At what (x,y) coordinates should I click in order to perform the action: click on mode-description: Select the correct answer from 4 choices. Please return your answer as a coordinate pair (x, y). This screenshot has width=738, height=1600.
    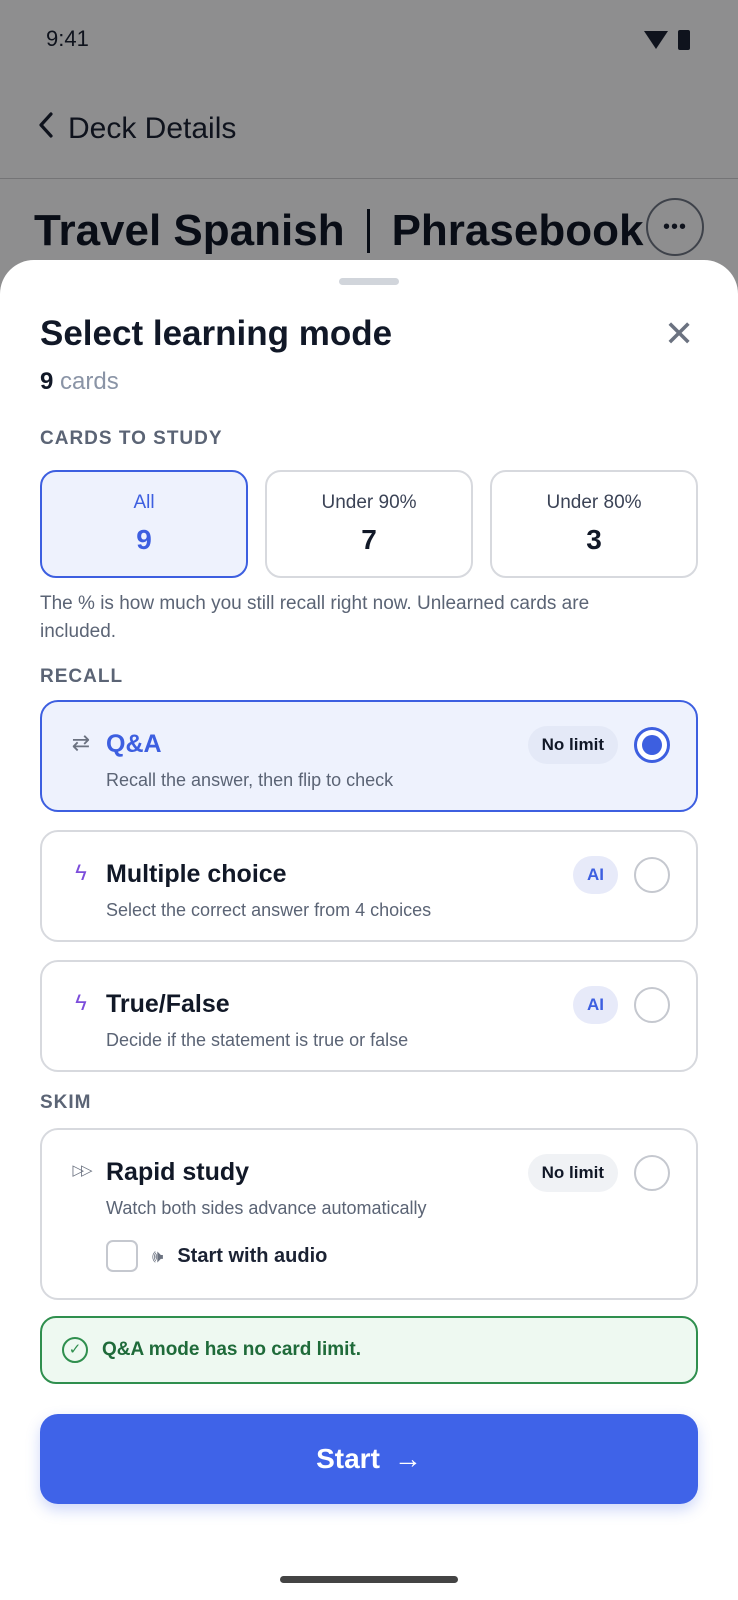
    Looking at the image, I should click on (269, 910).